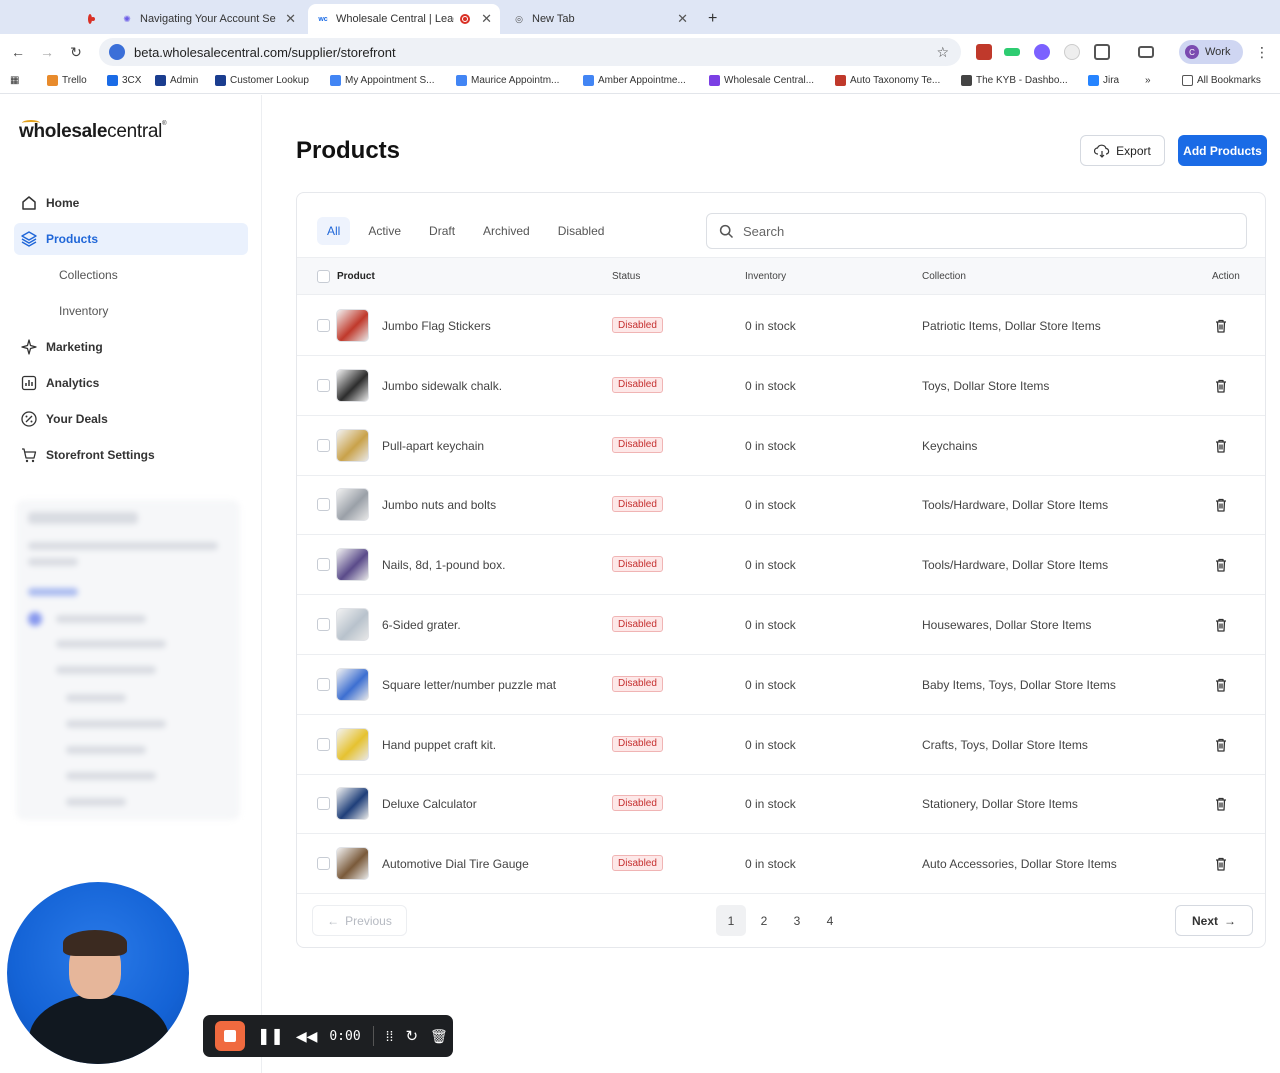 Image resolution: width=1280 pixels, height=1073 pixels. I want to click on page-button-1: 1, so click(731, 920).